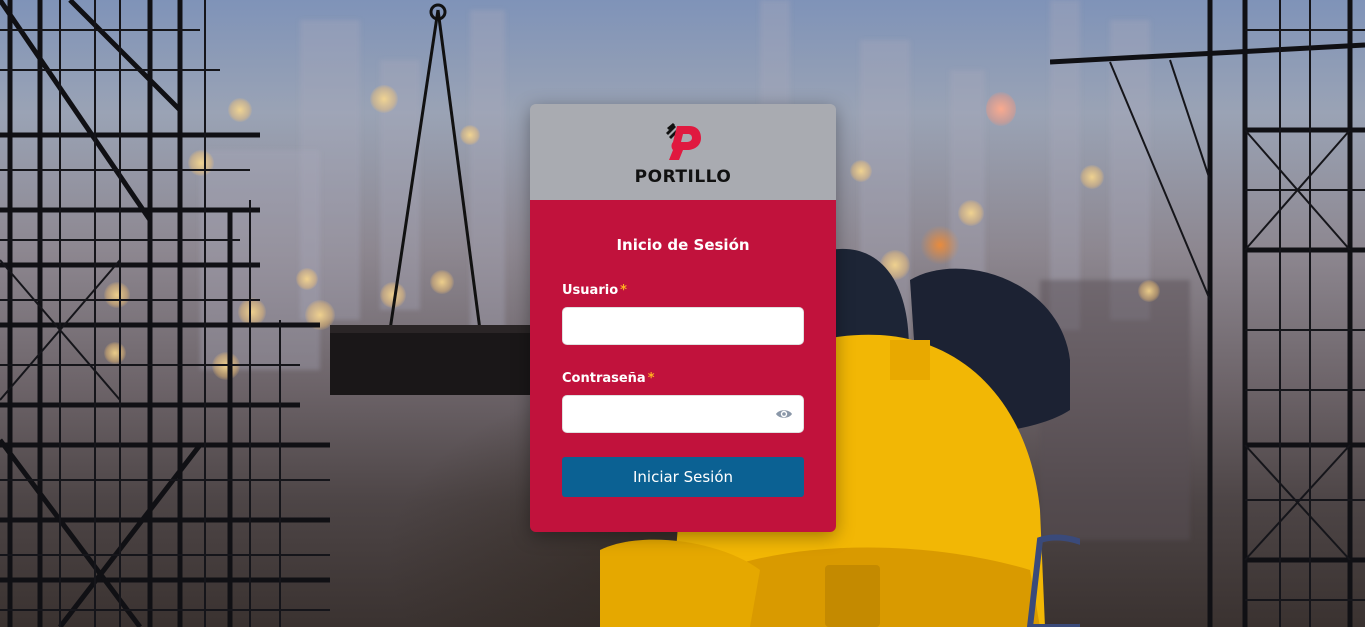 The image size is (1365, 627). Describe the element at coordinates (590, 290) in the screenshot. I see `username-label-text: Usuario` at that location.